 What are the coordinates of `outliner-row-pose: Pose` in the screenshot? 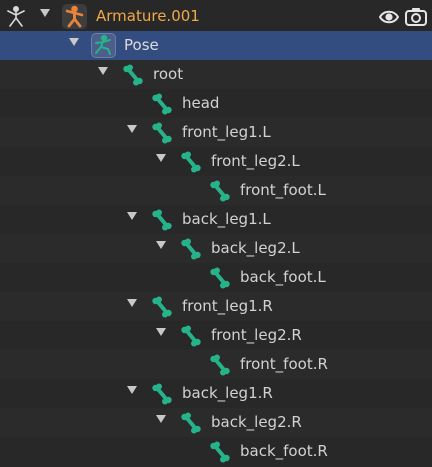 It's located at (216, 45).